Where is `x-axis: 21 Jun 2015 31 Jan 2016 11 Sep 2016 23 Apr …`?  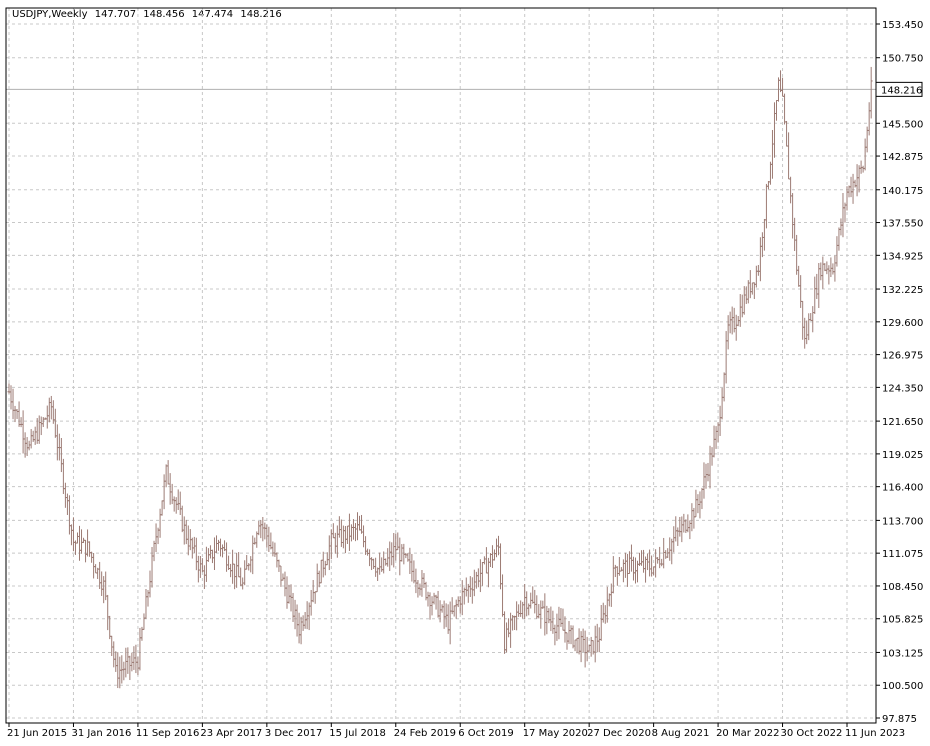
x-axis: 21 Jun 2015 31 Jan 2016 11 Sep 2016 23 Apr … is located at coordinates (456, 731).